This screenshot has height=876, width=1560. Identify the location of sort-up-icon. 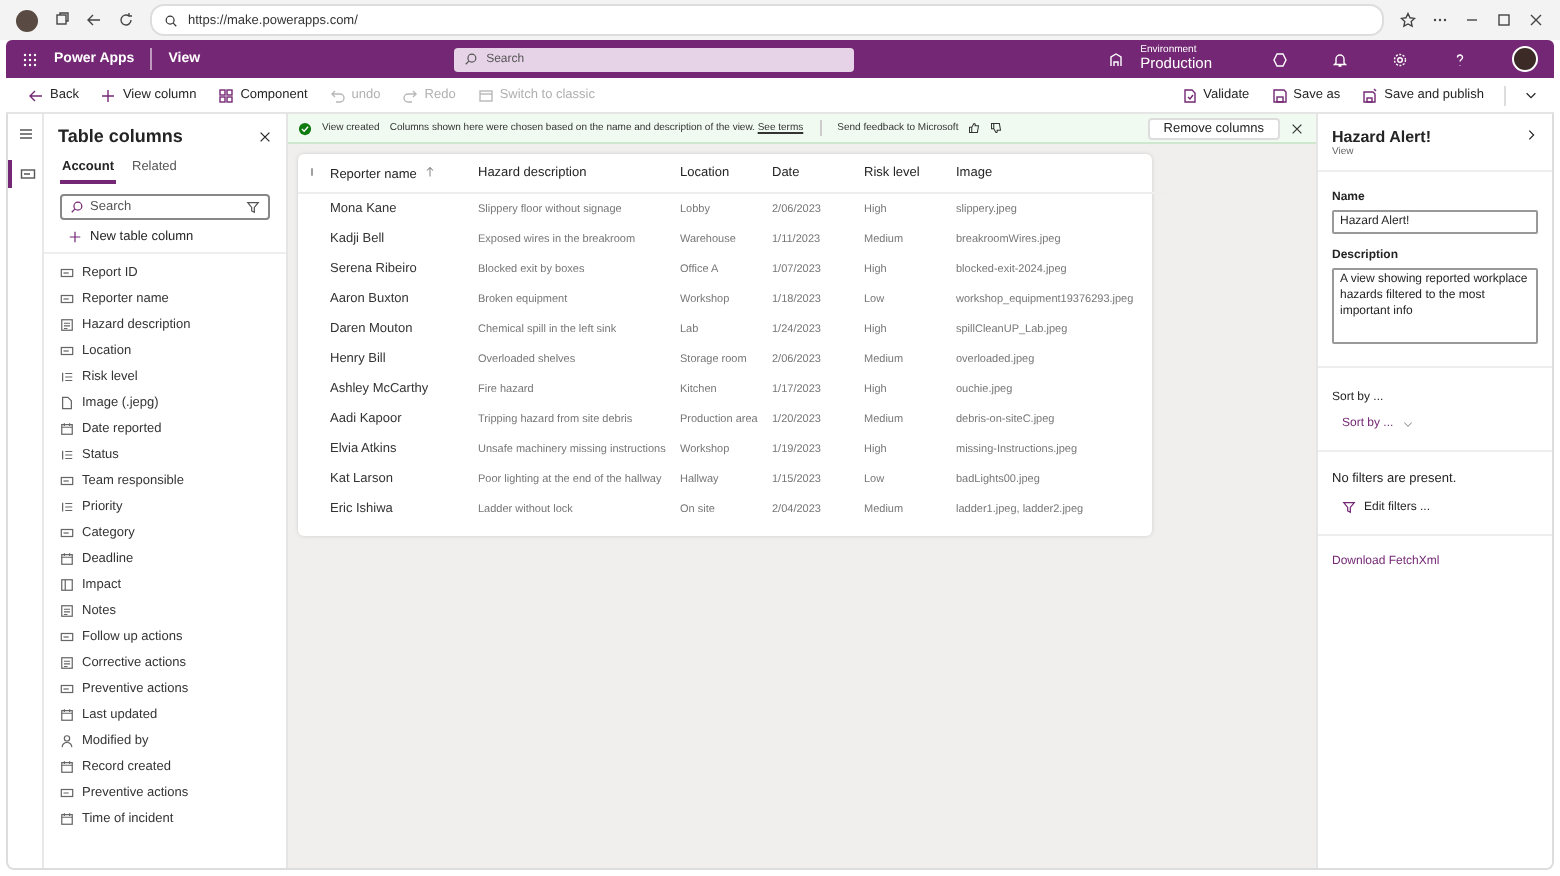
(430, 171).